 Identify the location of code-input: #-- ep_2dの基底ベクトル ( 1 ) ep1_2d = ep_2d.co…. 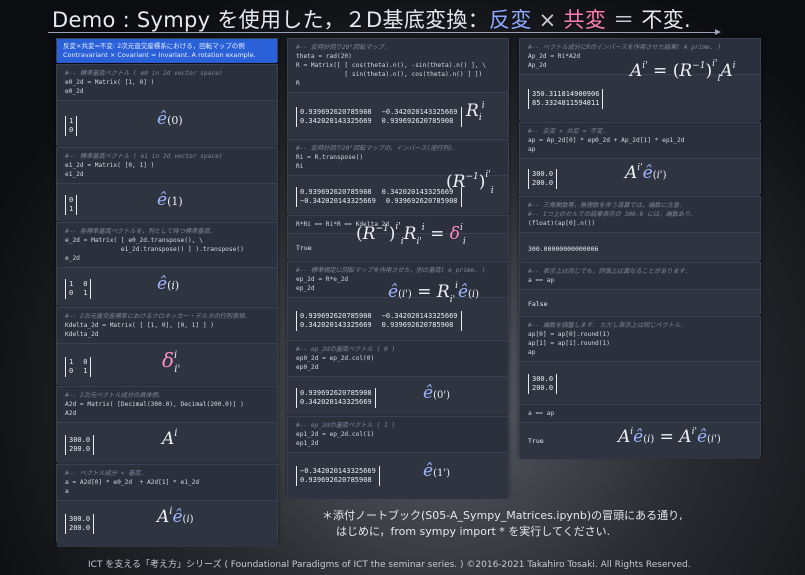
(398, 434).